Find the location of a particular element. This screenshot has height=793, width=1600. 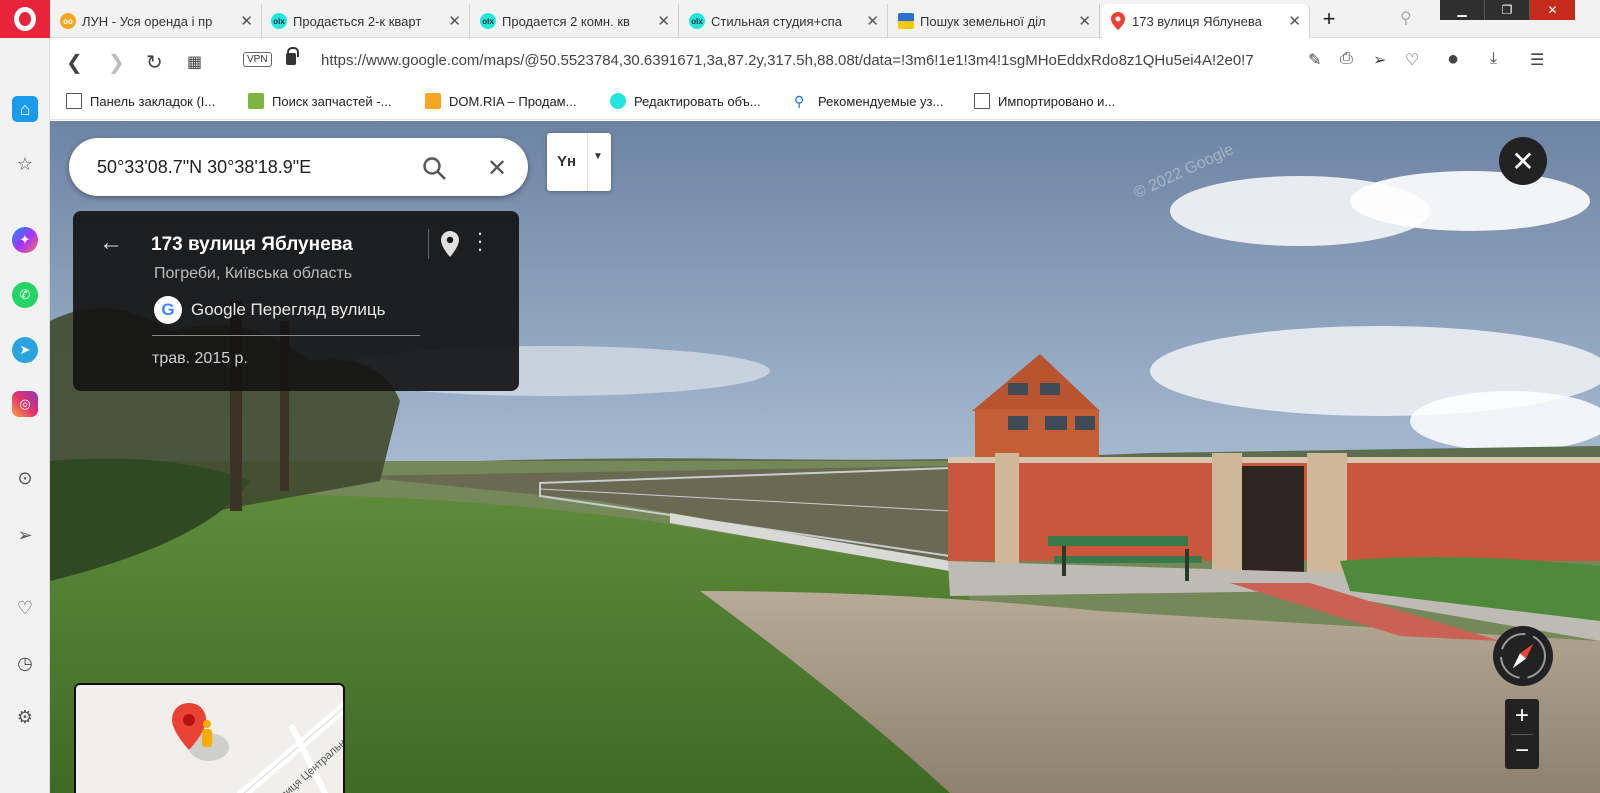

tab-title: 173 вулиця Яблунева is located at coordinates (1197, 21).